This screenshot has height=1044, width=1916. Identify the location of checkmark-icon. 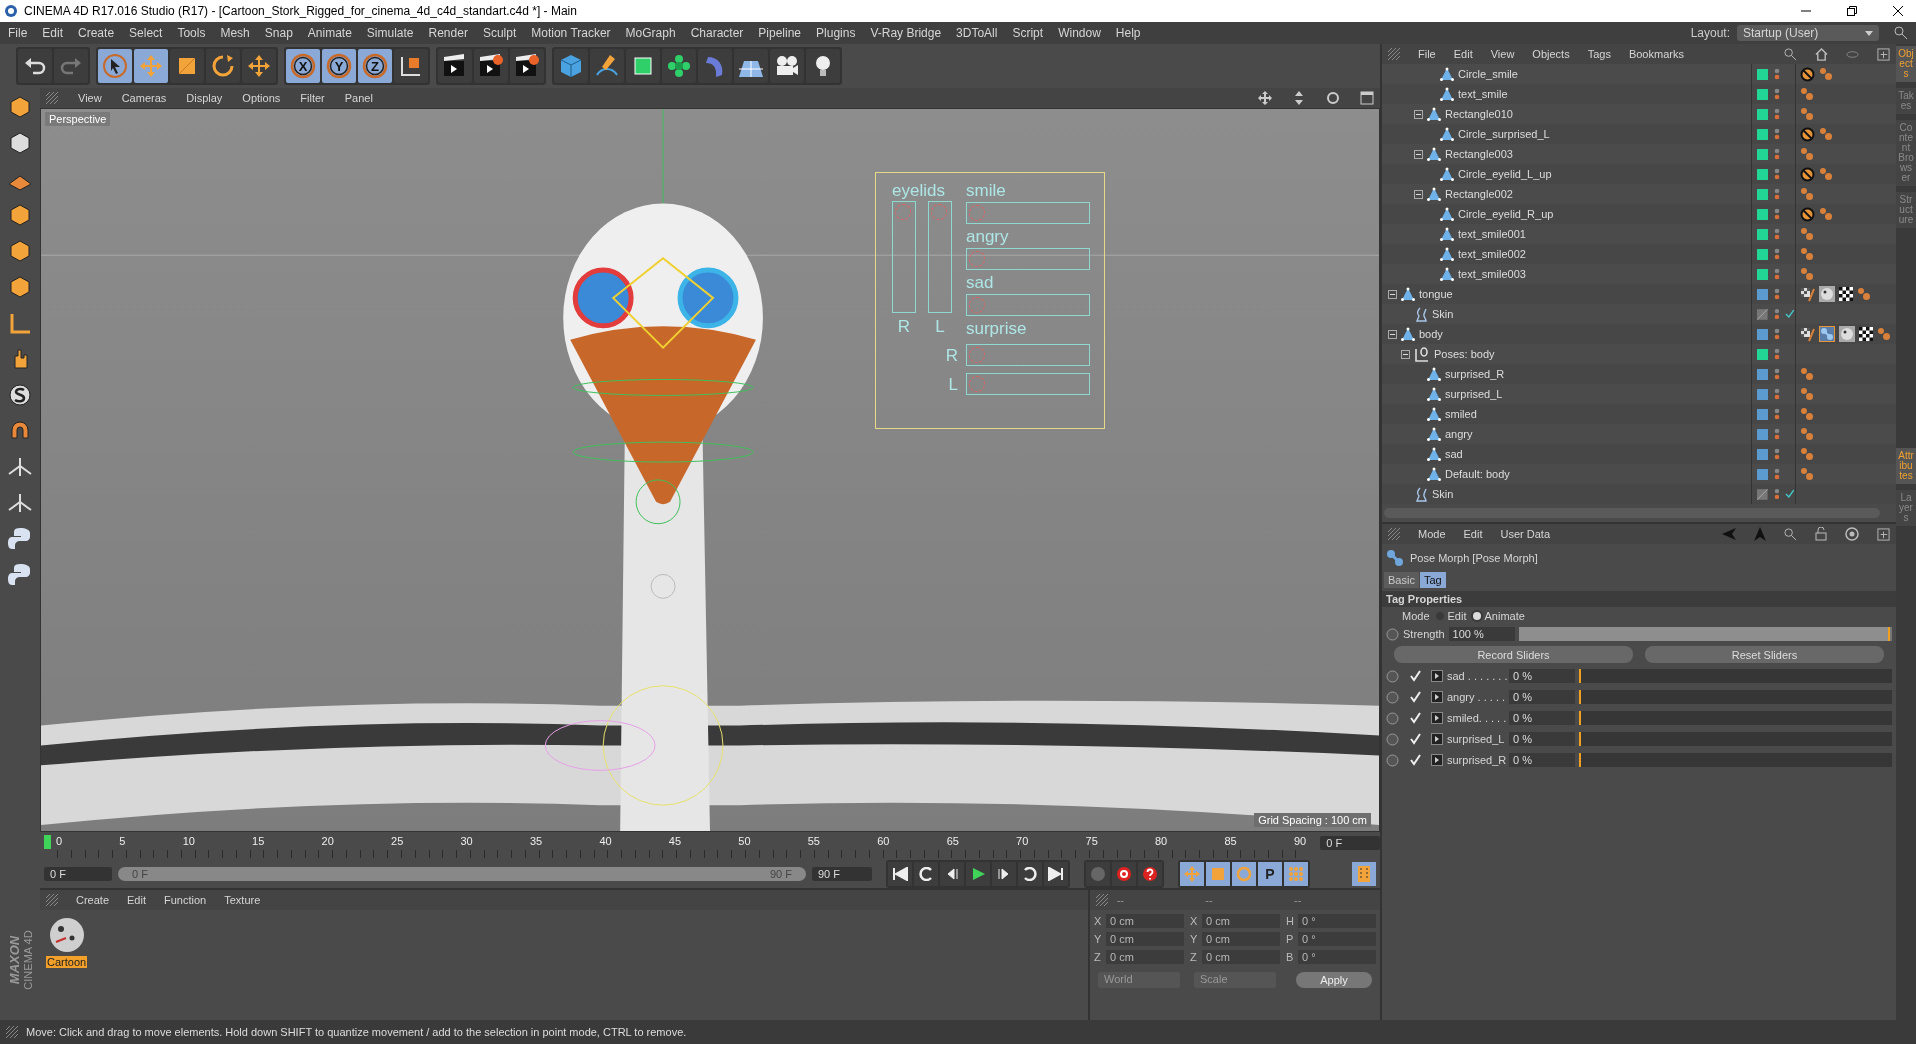
(1790, 494).